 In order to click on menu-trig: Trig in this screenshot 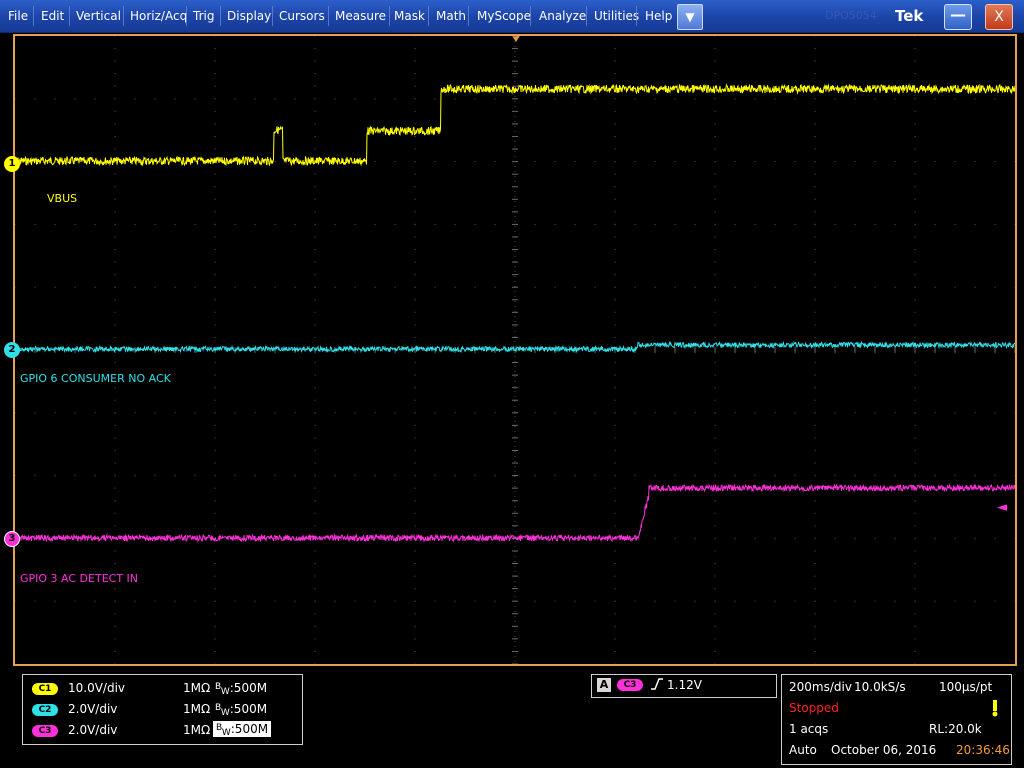, I will do `click(203, 16)`.